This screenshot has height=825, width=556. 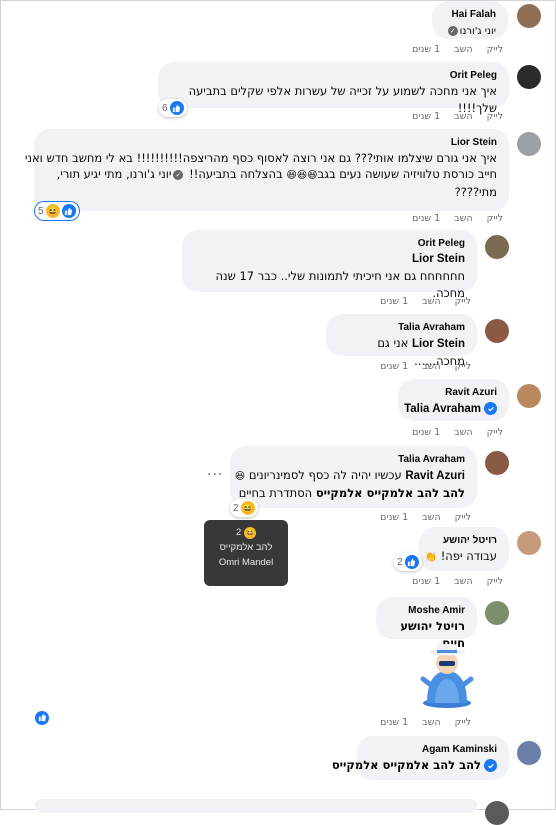 I want to click on comment-bubble: Moshe Amir רויטל יהושע חיים, so click(x=426, y=623).